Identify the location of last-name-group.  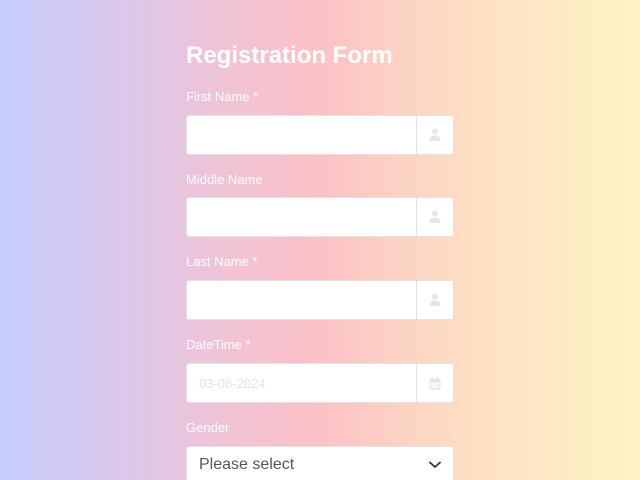
(320, 300).